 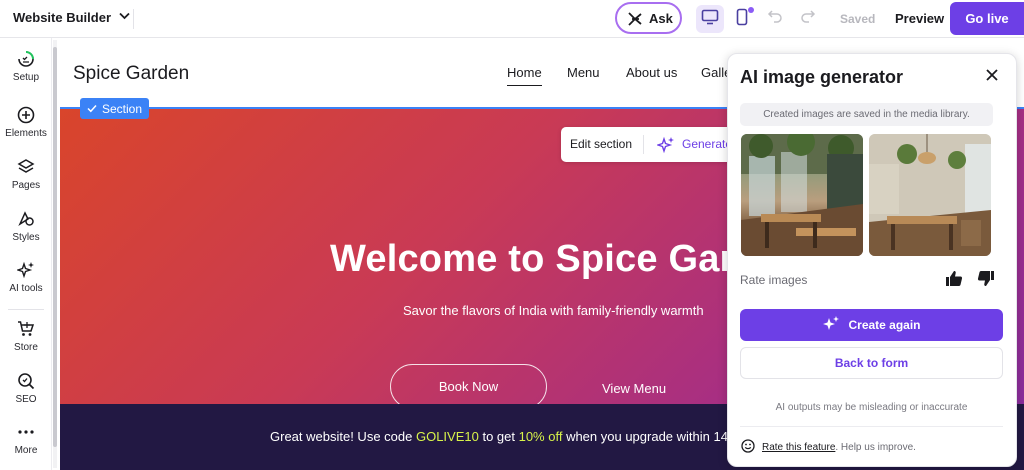 I want to click on seo-search-icon, so click(x=26, y=381).